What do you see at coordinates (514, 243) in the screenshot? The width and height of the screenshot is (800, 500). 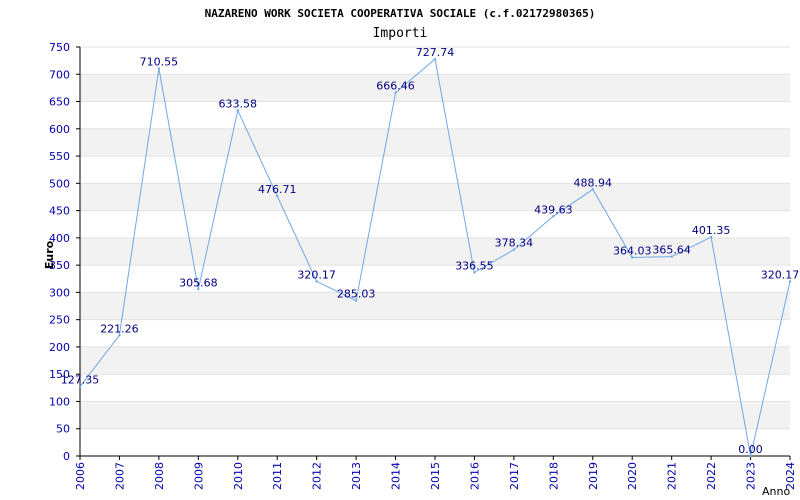 I see `data-label: 378.34` at bounding box center [514, 243].